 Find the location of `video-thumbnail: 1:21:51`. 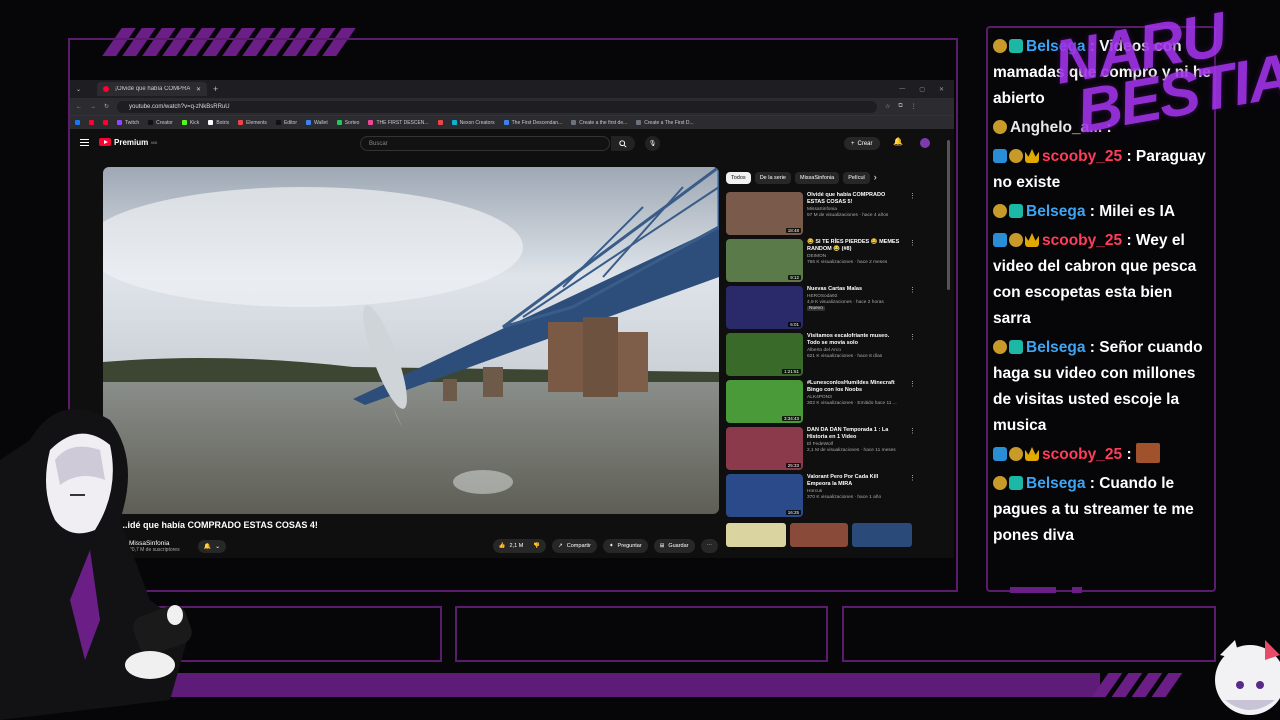

video-thumbnail: 1:21:51 is located at coordinates (764, 354).